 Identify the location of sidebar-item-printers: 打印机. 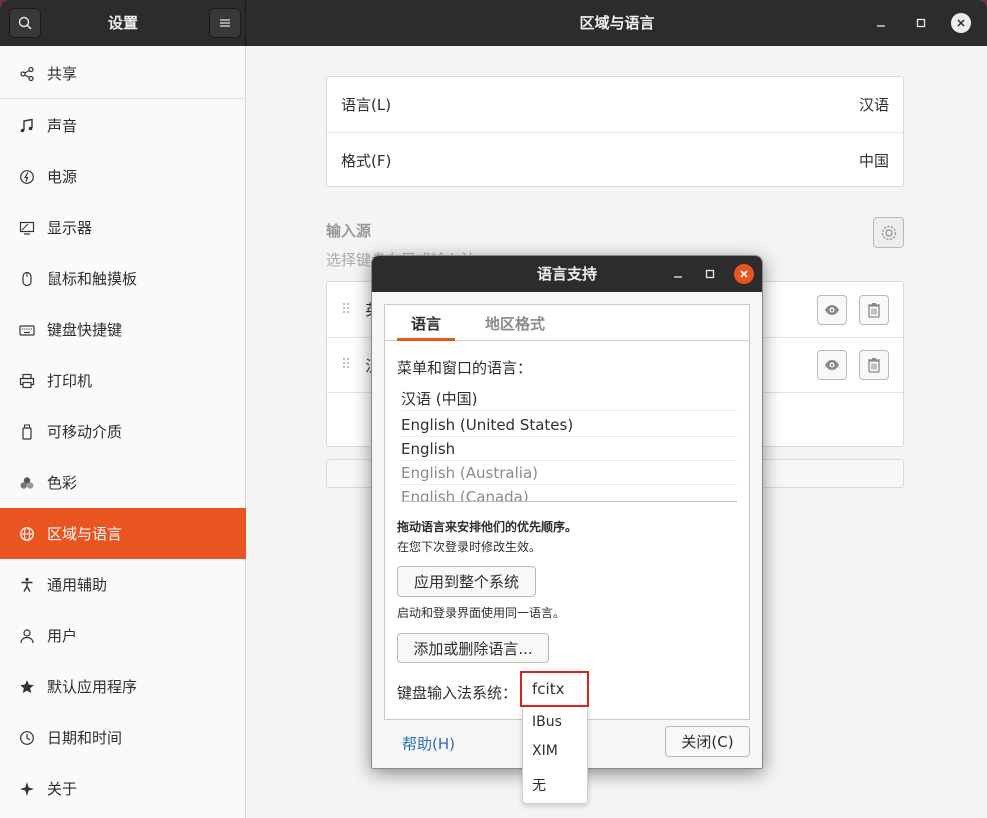
(123, 380).